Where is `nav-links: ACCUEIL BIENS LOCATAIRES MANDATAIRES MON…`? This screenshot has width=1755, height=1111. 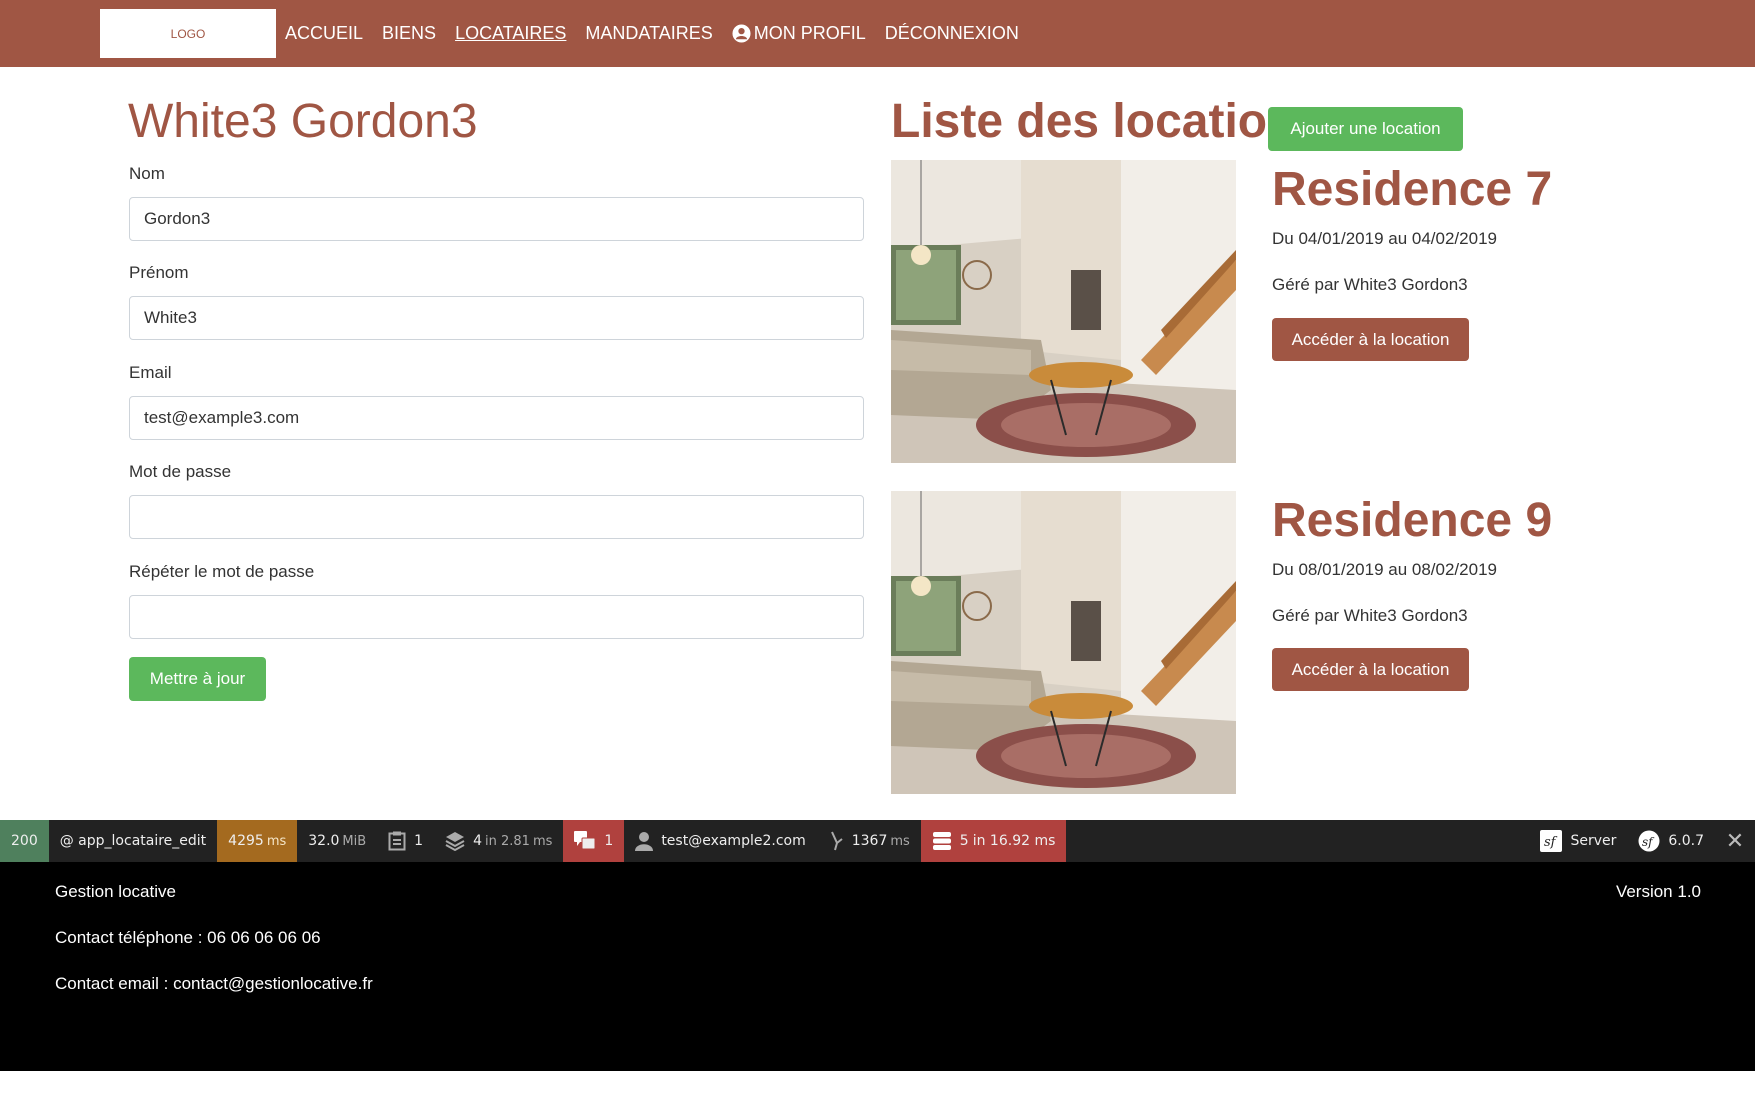 nav-links: ACCUEIL BIENS LOCATAIRES MANDATAIRES MON… is located at coordinates (661, 33).